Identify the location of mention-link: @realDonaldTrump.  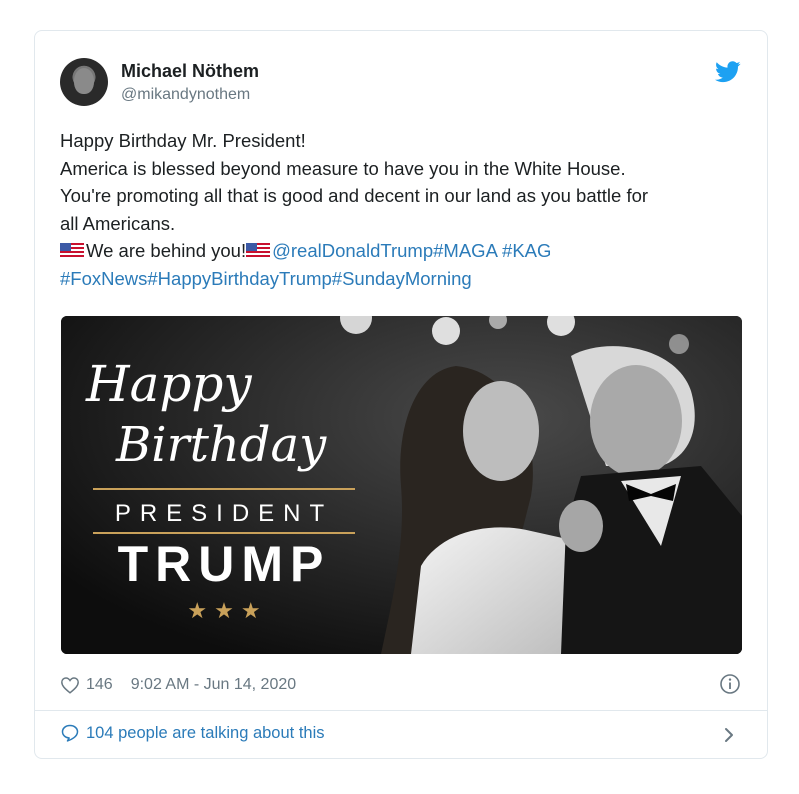
(352, 250).